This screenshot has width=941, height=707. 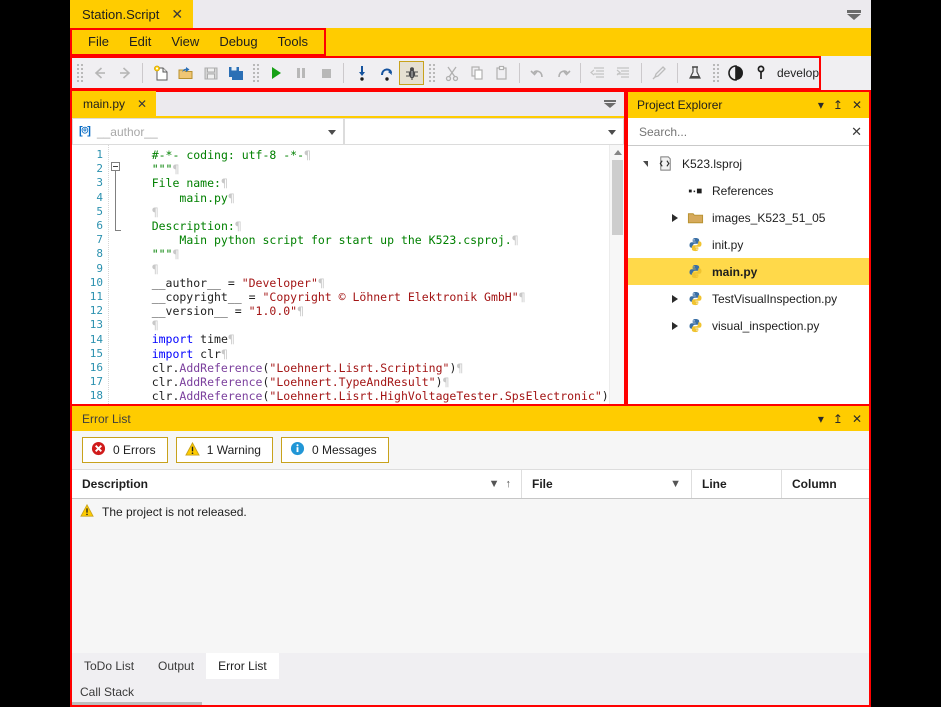 I want to click on code-line: import time¶, so click(x=374, y=339).